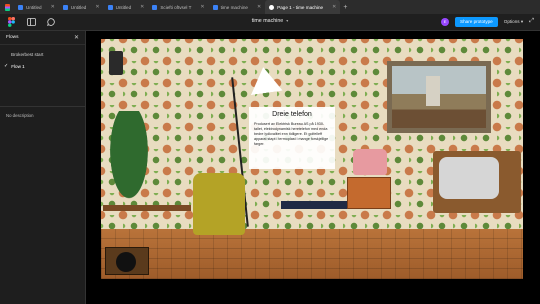 The image size is (540, 304). What do you see at coordinates (219, 204) in the screenshot?
I see `armchair-image` at bounding box center [219, 204].